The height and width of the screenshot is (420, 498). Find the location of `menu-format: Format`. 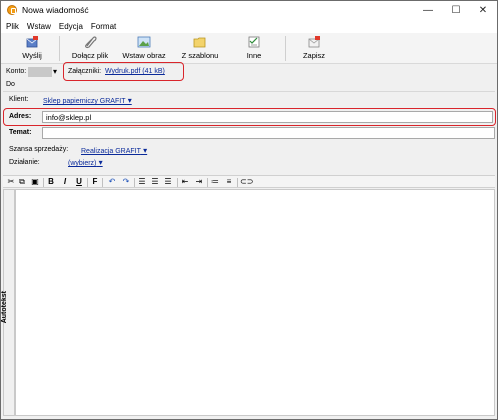

menu-format: Format is located at coordinates (103, 26).